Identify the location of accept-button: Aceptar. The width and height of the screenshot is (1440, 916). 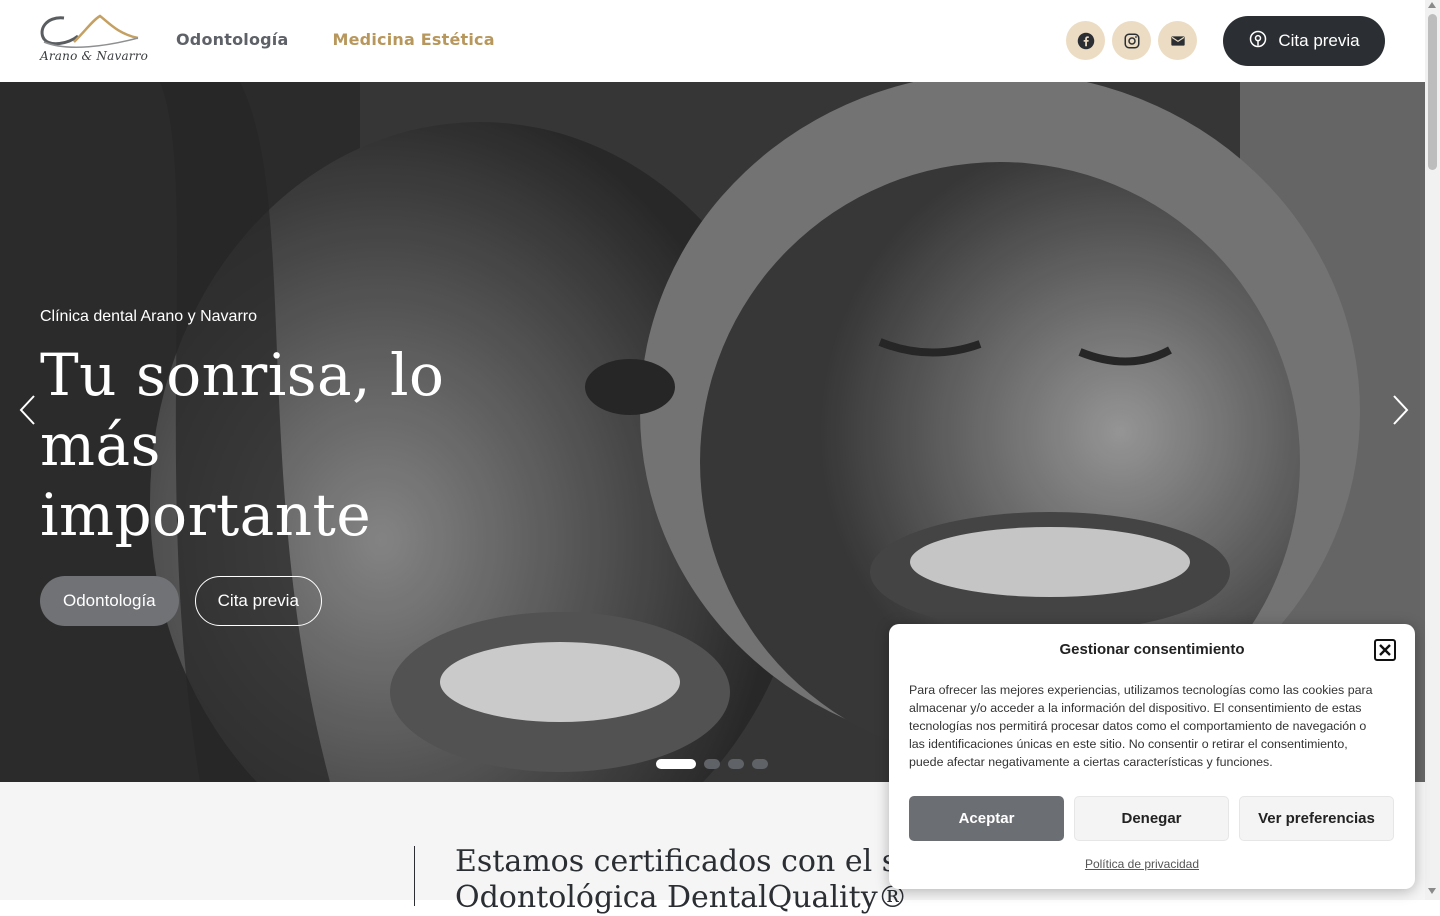
(986, 818).